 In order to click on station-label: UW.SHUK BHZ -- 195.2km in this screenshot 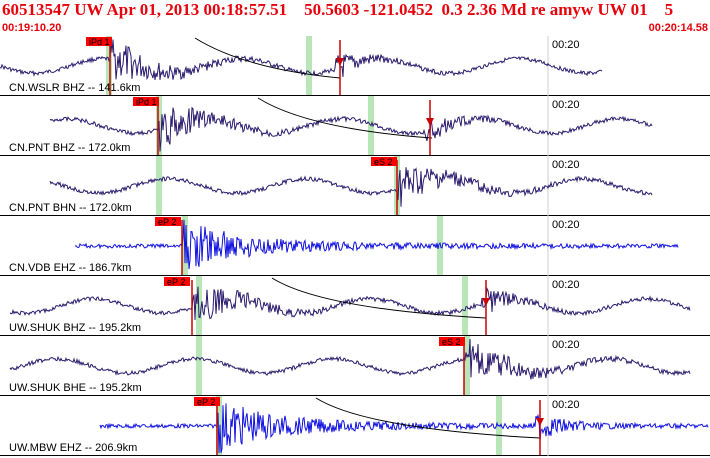, I will do `click(75, 328)`.